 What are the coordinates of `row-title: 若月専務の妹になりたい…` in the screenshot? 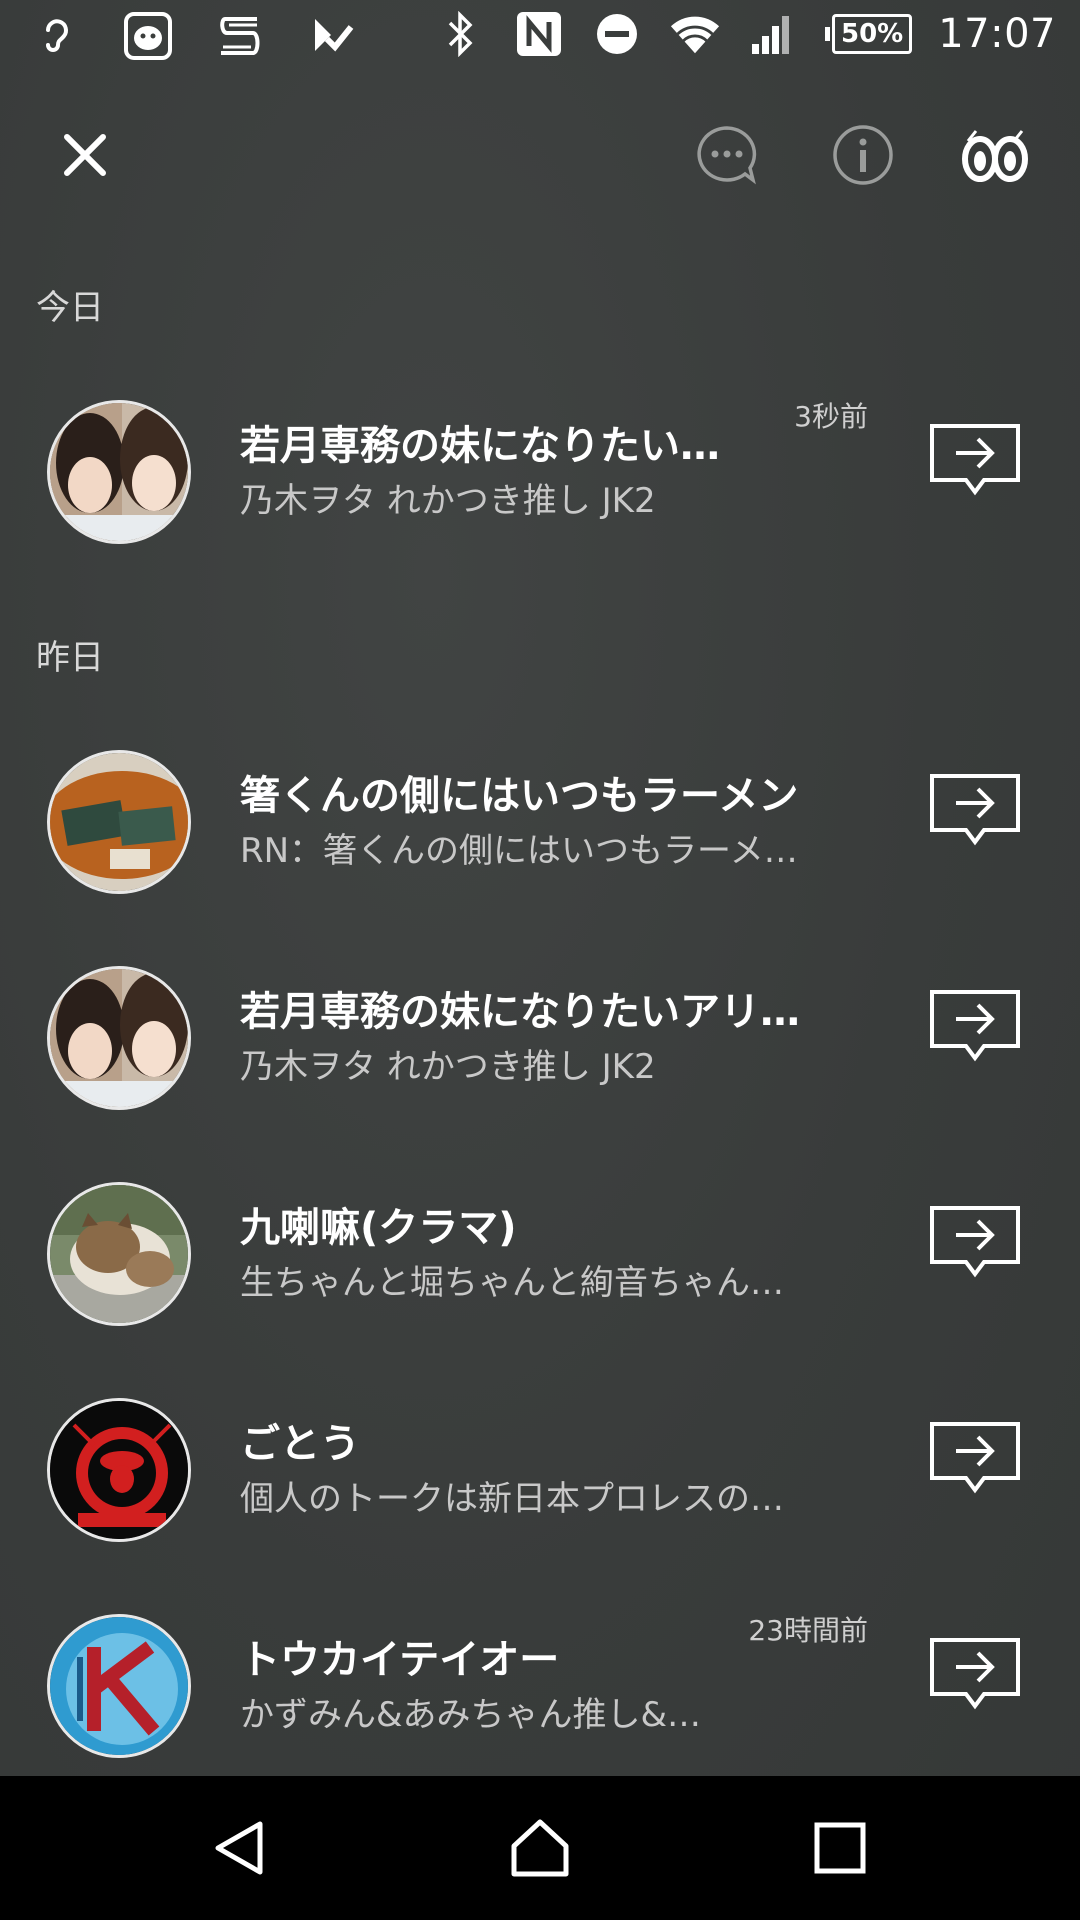 It's located at (480, 446).